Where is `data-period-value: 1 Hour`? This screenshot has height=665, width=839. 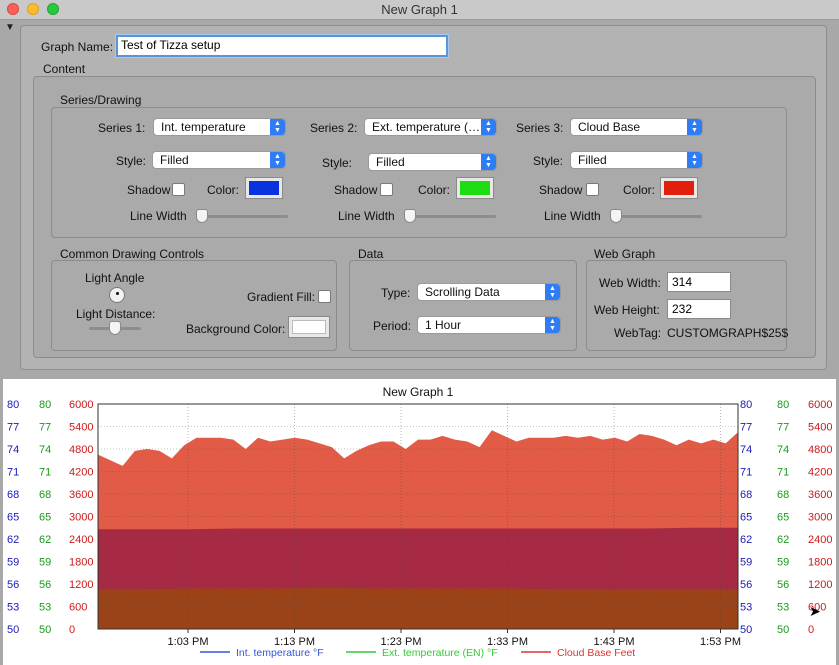
data-period-value: 1 Hour is located at coordinates (443, 325).